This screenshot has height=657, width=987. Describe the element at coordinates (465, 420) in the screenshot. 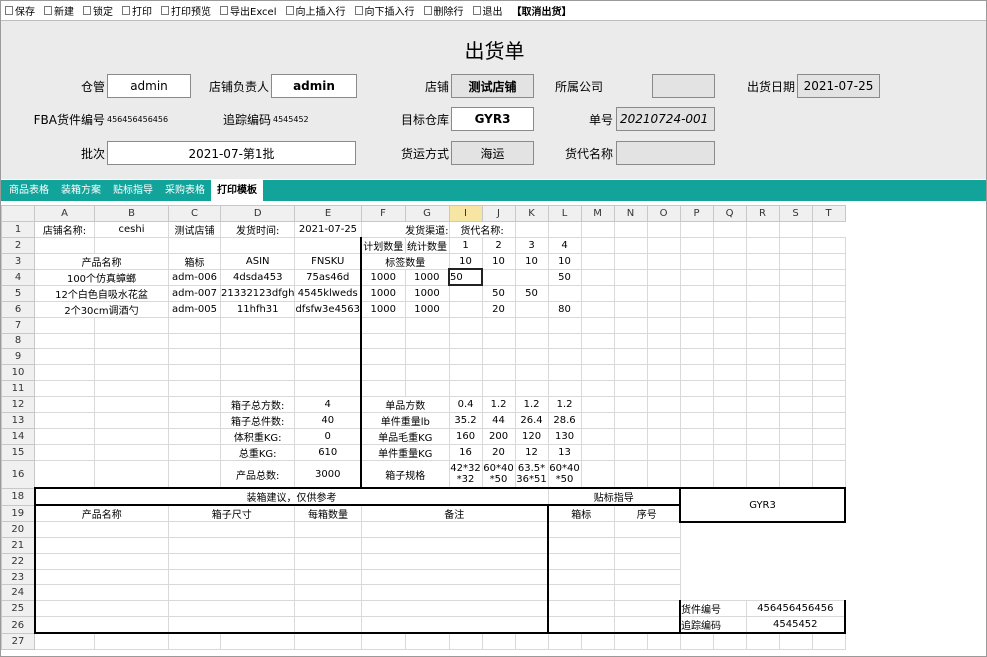

I see `cell: 35.2` at that location.